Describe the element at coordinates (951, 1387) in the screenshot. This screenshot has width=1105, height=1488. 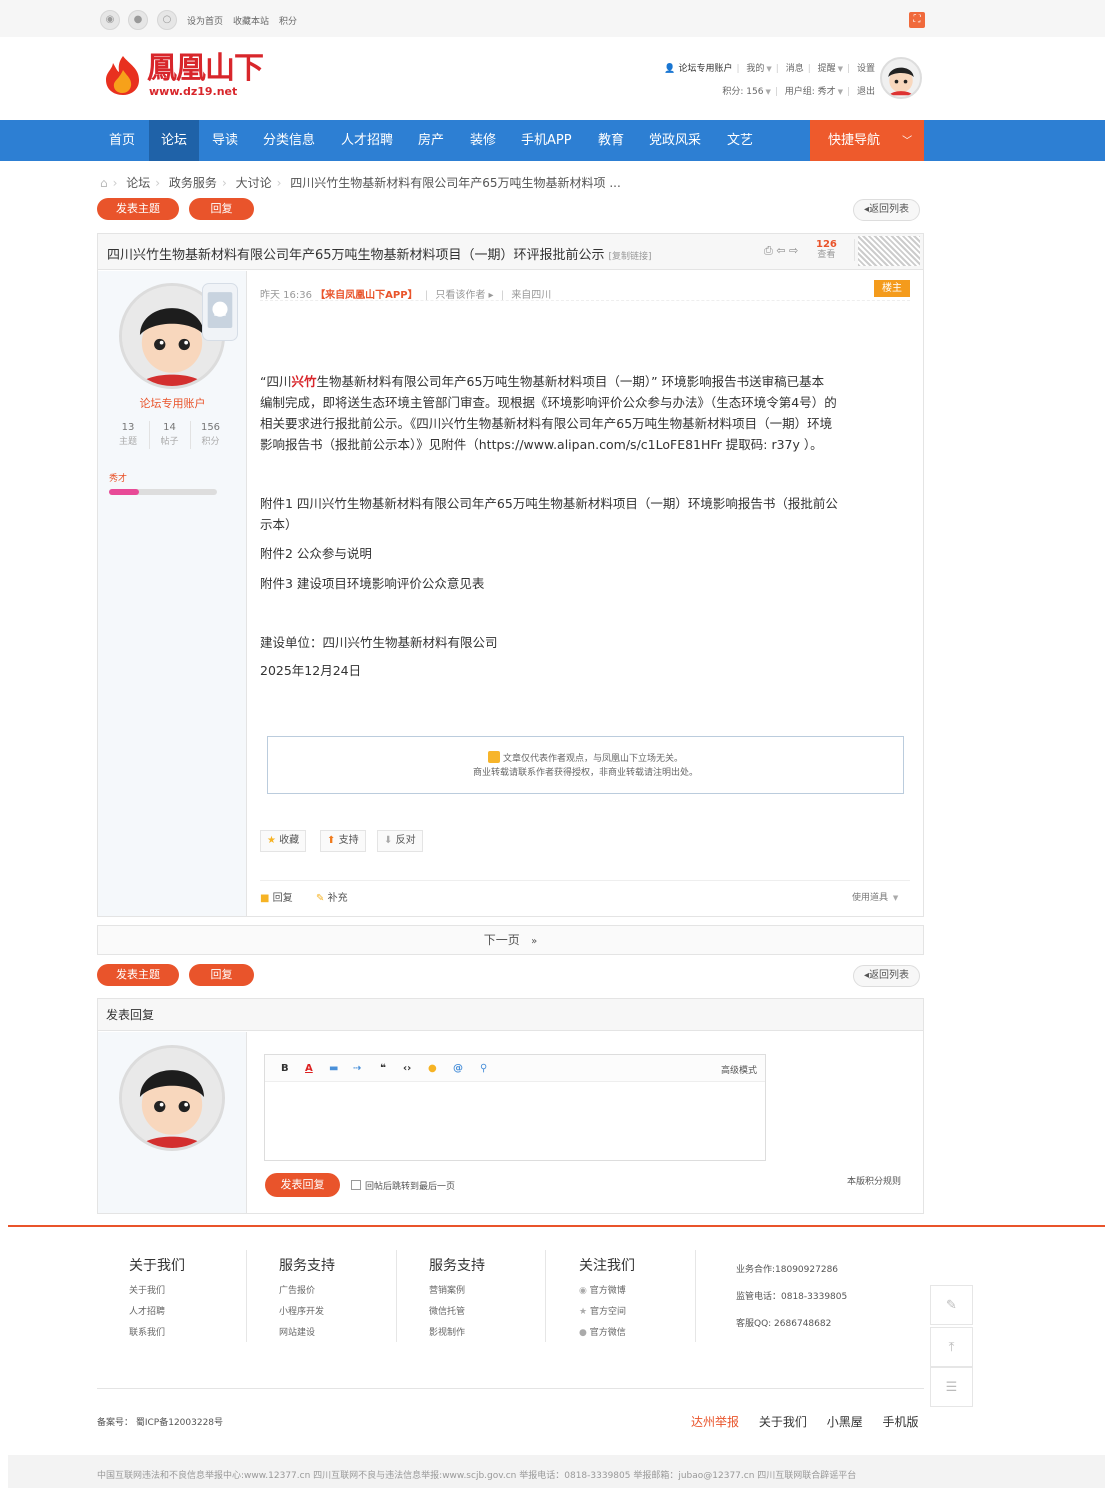
I see `list-float-button: ☰` at that location.